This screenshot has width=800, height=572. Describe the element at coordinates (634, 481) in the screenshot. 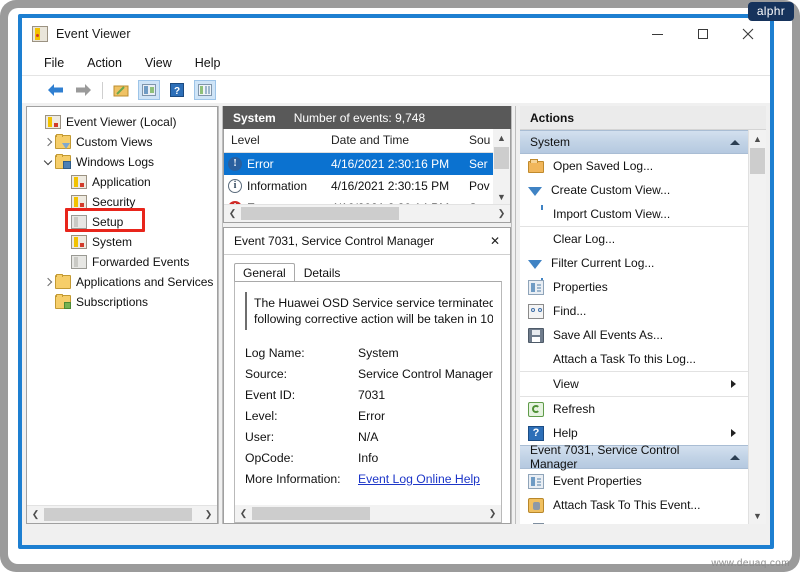

I see `action-event-properties: Event Properties` at that location.